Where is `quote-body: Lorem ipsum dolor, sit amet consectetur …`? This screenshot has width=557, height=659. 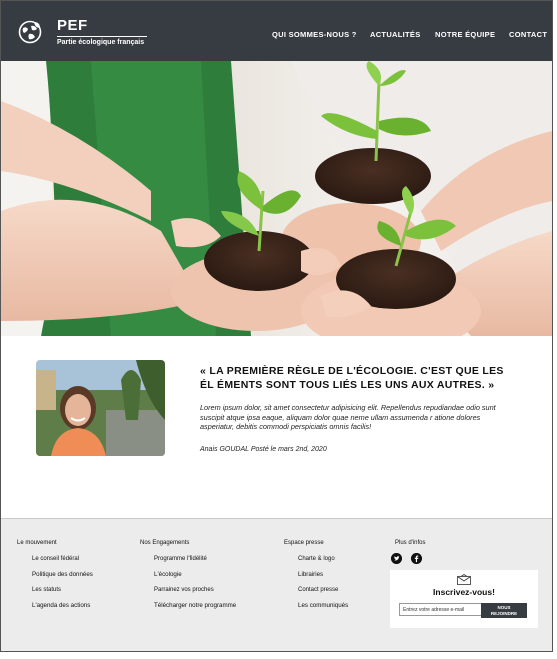 quote-body: Lorem ipsum dolor, sit amet consectetur … is located at coordinates (348, 417).